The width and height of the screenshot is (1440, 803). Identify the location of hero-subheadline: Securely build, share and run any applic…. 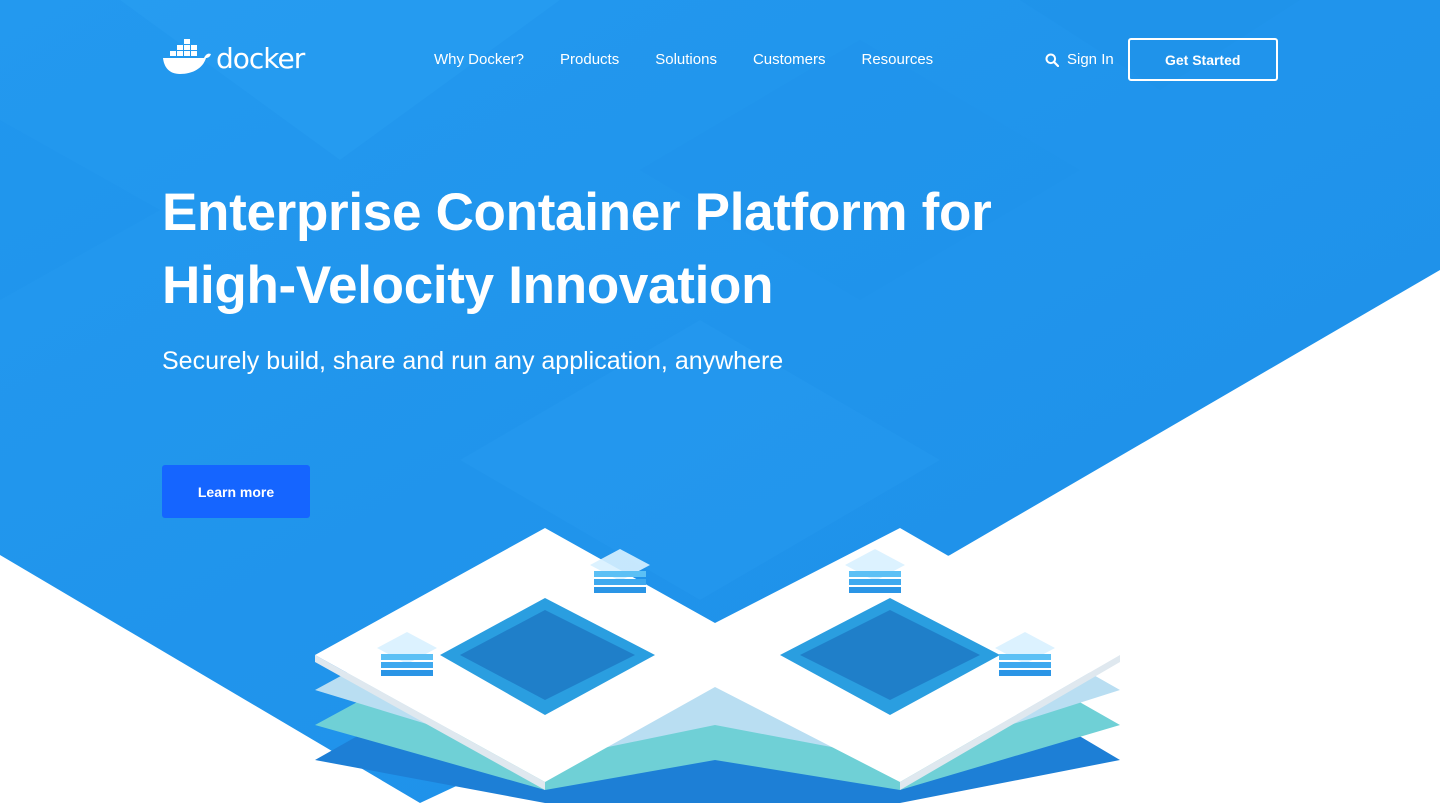
(473, 361).